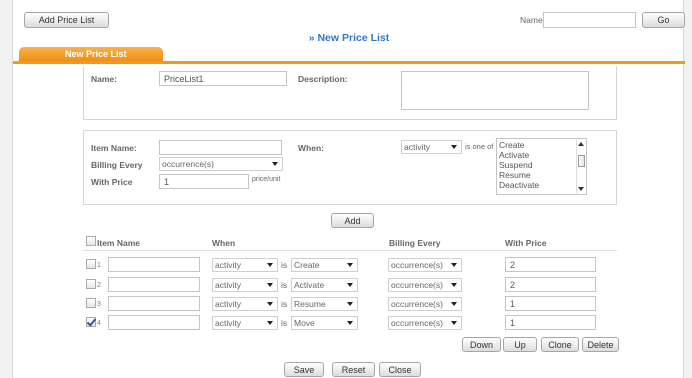 This screenshot has height=378, width=692. I want to click on scroll-down-icon, so click(581, 189).